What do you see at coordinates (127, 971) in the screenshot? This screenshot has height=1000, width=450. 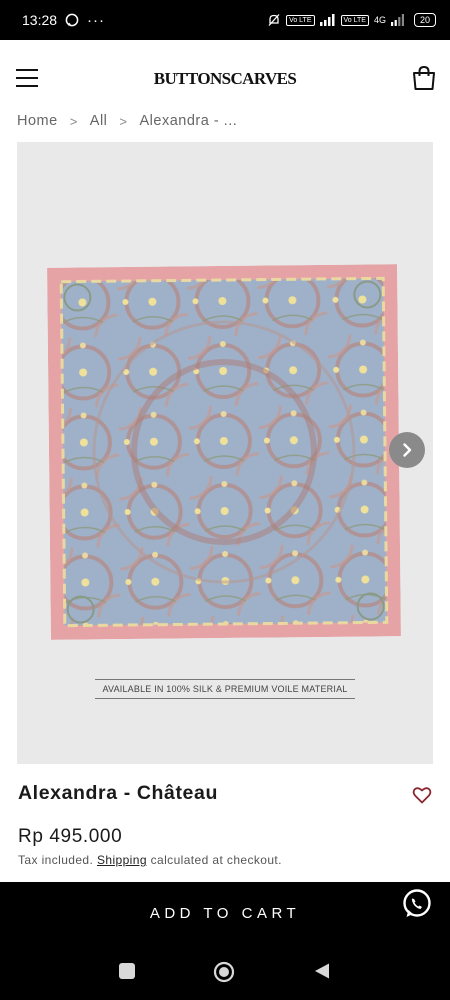 I see `recent-apps-icon` at bounding box center [127, 971].